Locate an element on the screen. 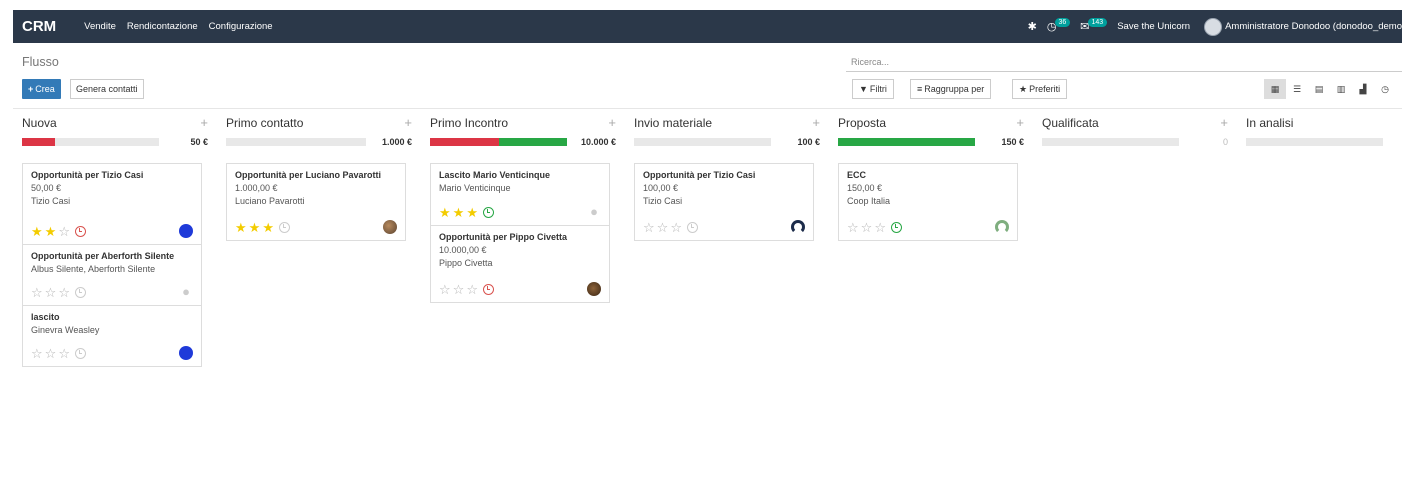 The width and height of the screenshot is (1402, 499). column-title: Invio materiale is located at coordinates (673, 123).